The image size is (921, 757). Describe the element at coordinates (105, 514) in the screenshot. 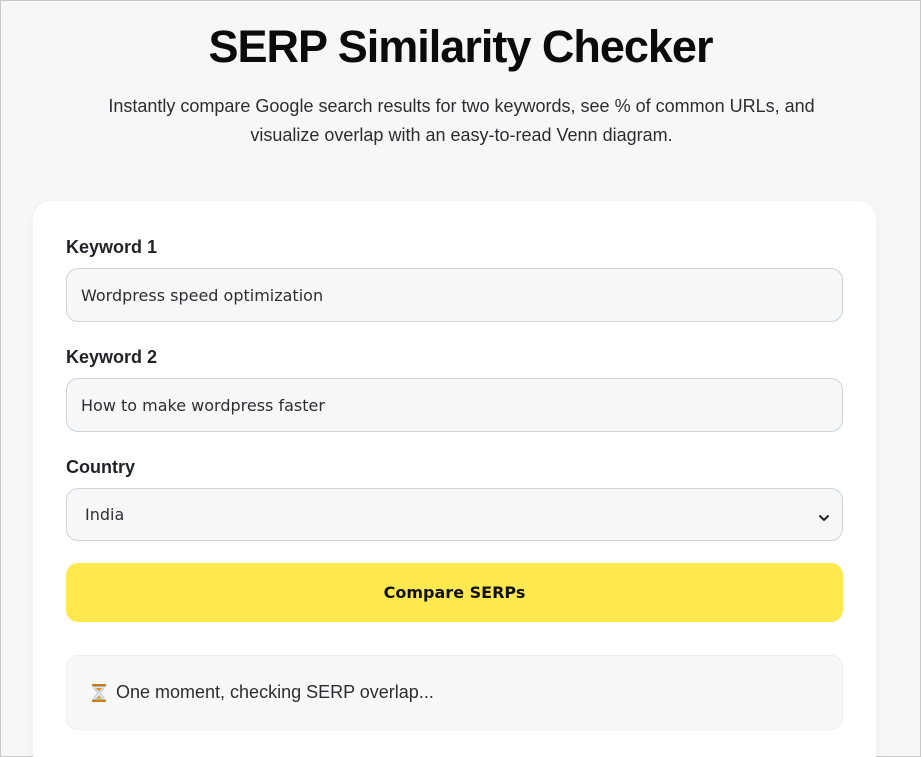

I see `country-select-value: India` at that location.